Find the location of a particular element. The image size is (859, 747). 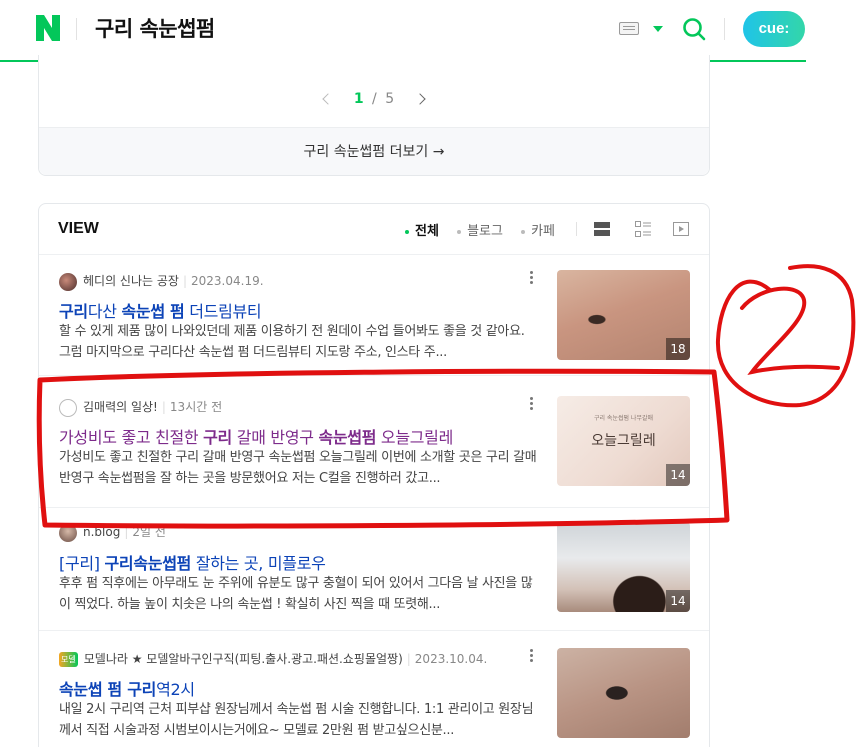

item-thumbnail: 구리 속눈썹펌 나무갈매 오늘그릴레 14 is located at coordinates (623, 441).